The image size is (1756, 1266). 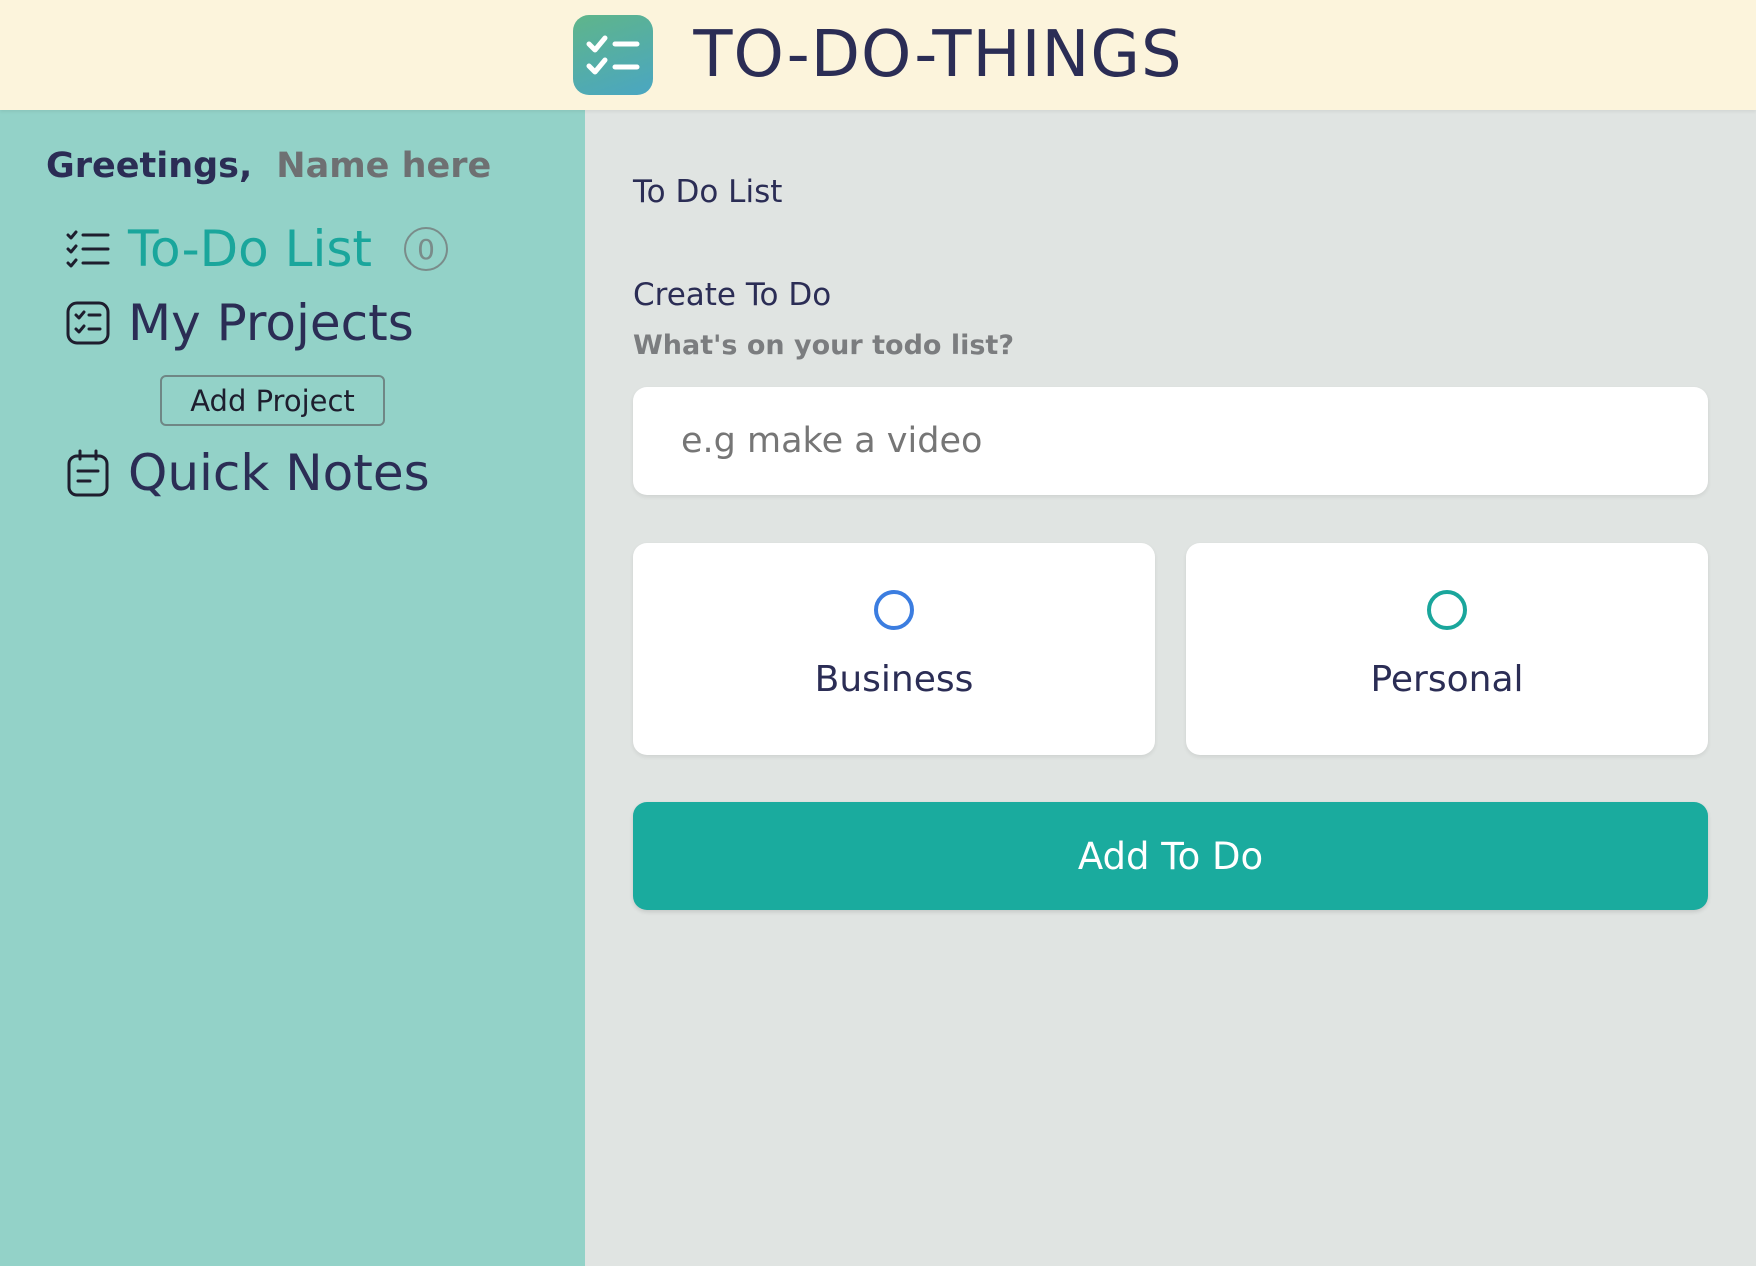 What do you see at coordinates (88, 249) in the screenshot?
I see `list-check-icon` at bounding box center [88, 249].